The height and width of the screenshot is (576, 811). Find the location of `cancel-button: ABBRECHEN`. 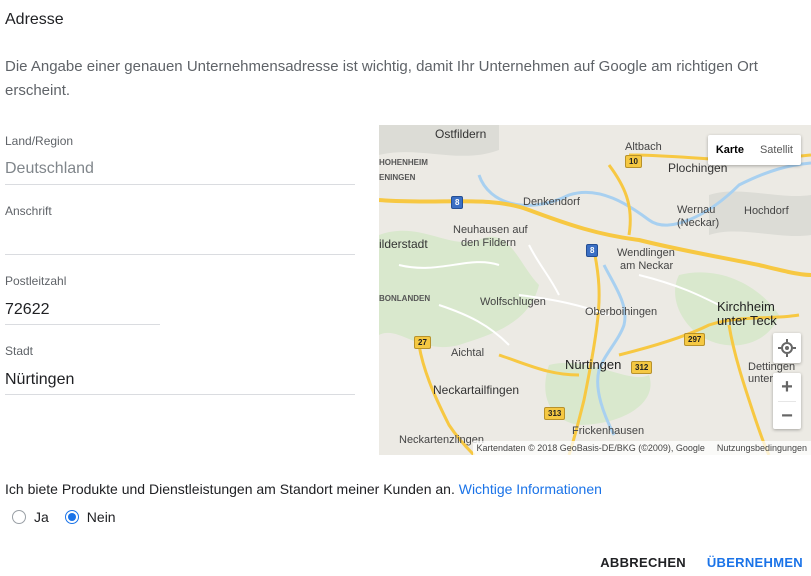

cancel-button: ABBRECHEN is located at coordinates (643, 562).